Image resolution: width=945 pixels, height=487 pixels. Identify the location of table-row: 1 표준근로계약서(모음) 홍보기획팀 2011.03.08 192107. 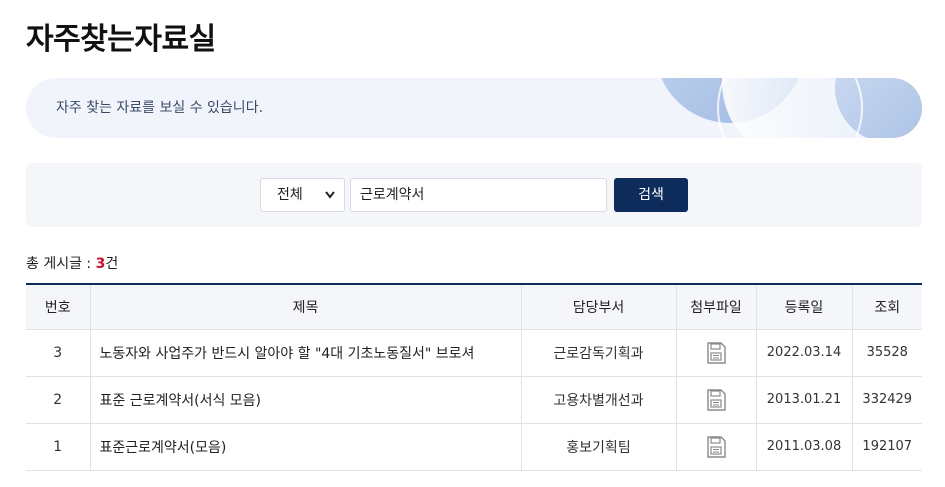
(474, 447).